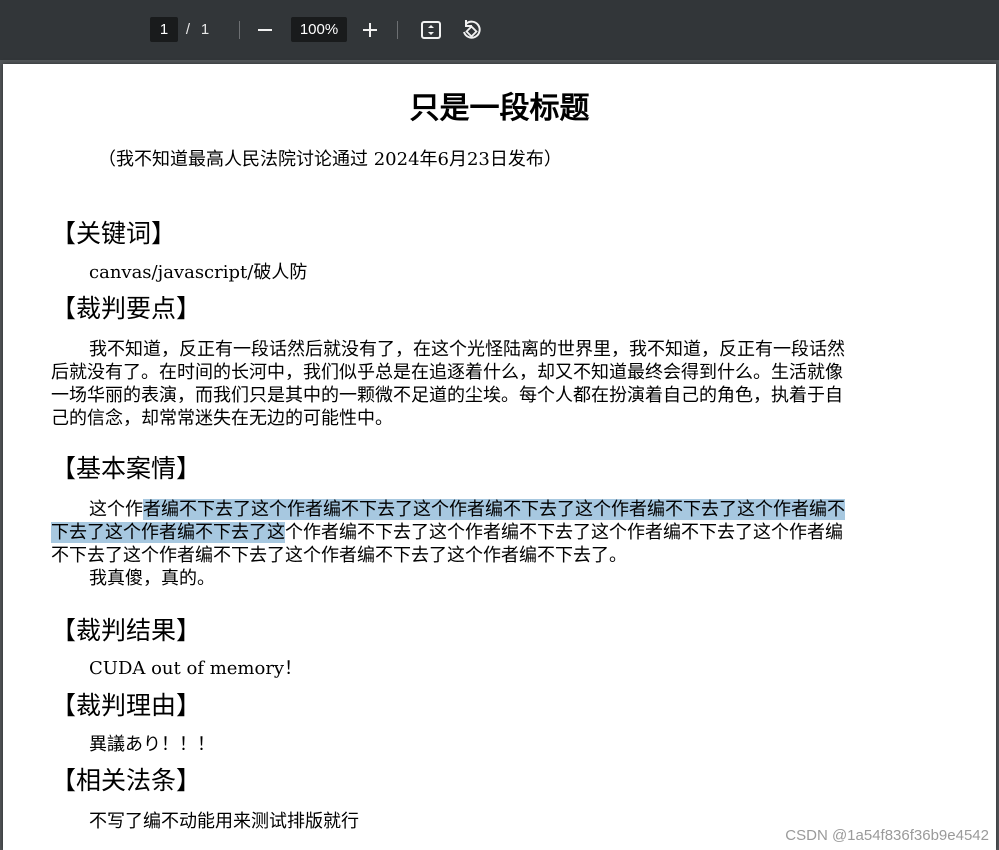  What do you see at coordinates (499, 30) in the screenshot?
I see `pdf-toolbar: 1 / 1 100%` at bounding box center [499, 30].